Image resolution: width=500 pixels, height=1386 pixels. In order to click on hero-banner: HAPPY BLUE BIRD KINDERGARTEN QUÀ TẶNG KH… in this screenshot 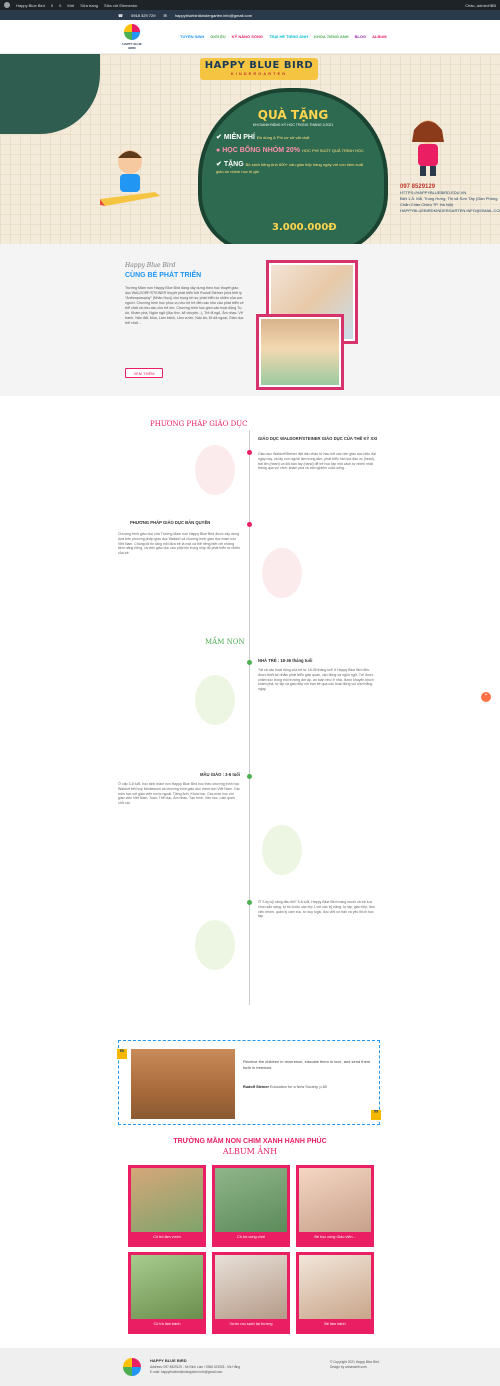, I will do `click(250, 149)`.